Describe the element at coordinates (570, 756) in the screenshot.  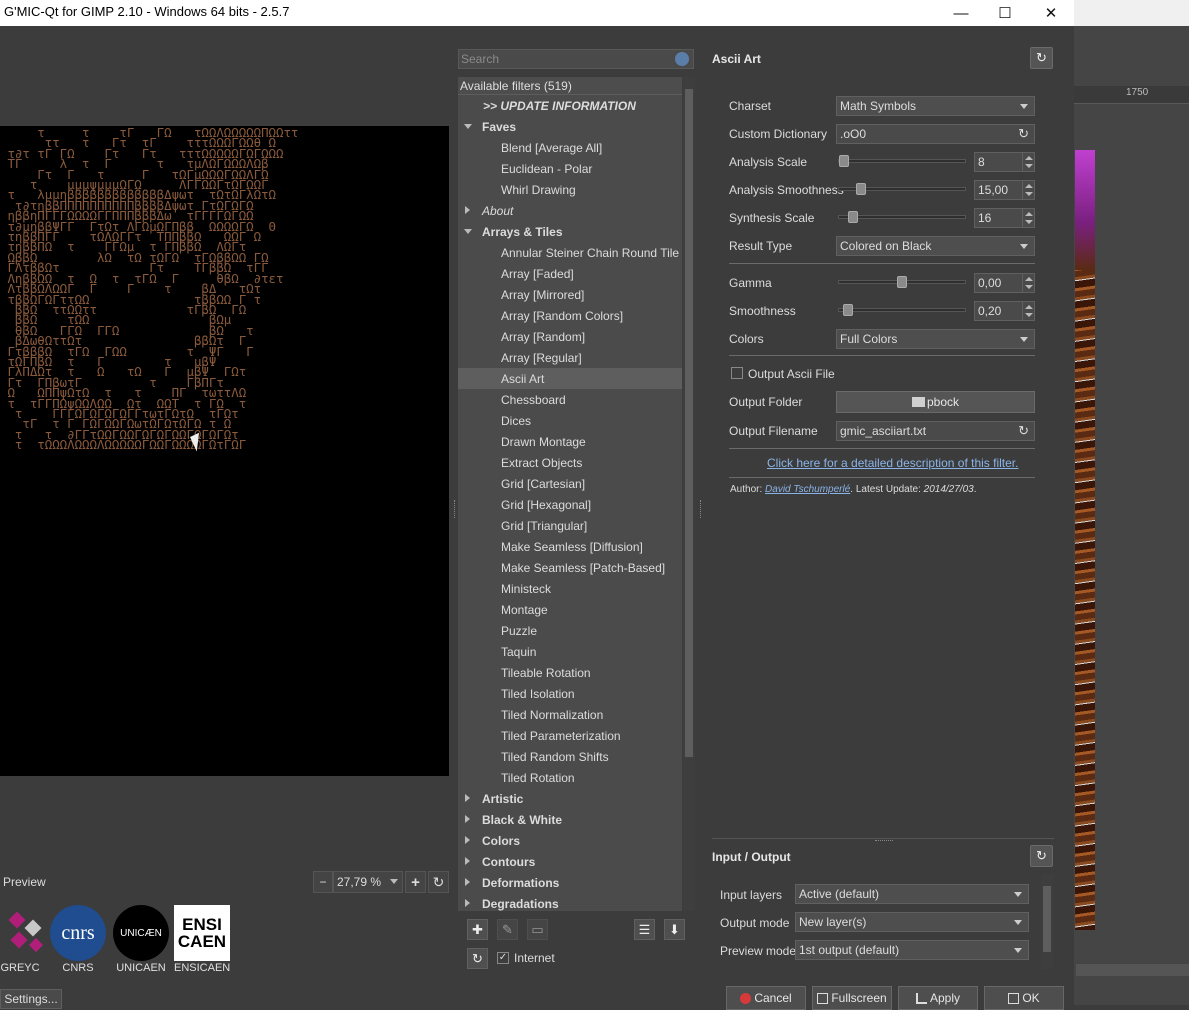
I see `tree-item: Tiled Random Shifts` at that location.